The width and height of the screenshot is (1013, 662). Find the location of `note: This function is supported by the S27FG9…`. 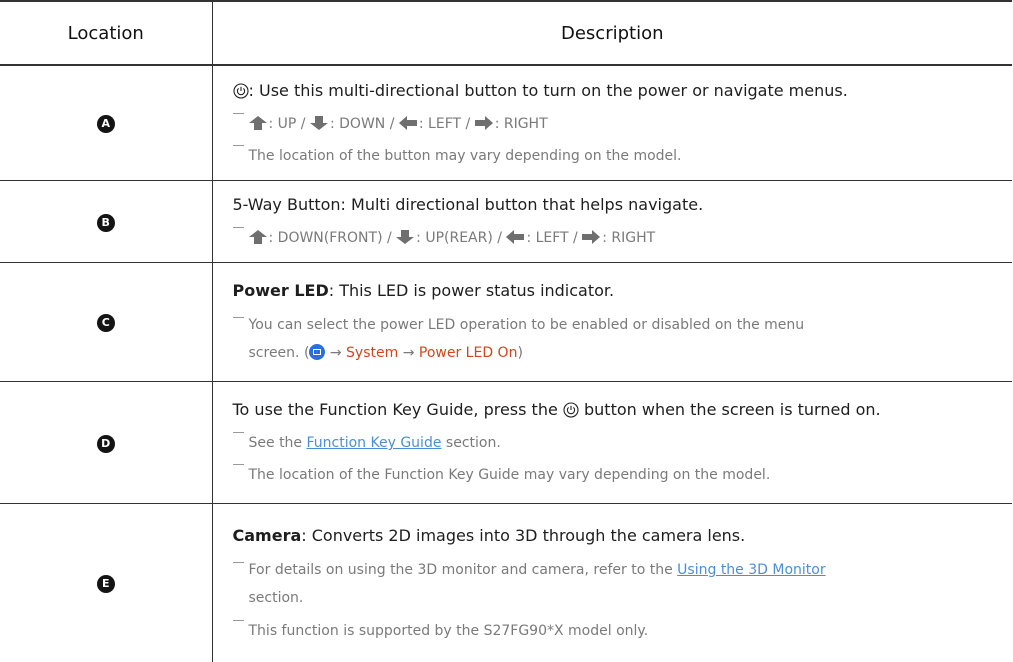

note: This function is supported by the S27FG9… is located at coordinates (619, 631).